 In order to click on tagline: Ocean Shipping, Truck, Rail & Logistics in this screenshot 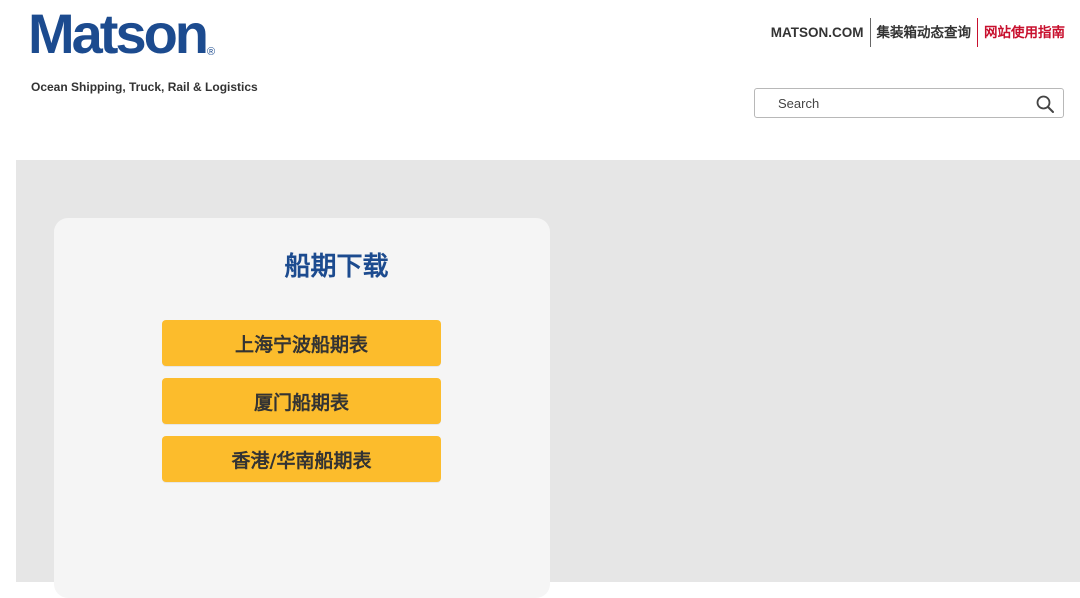, I will do `click(144, 87)`.